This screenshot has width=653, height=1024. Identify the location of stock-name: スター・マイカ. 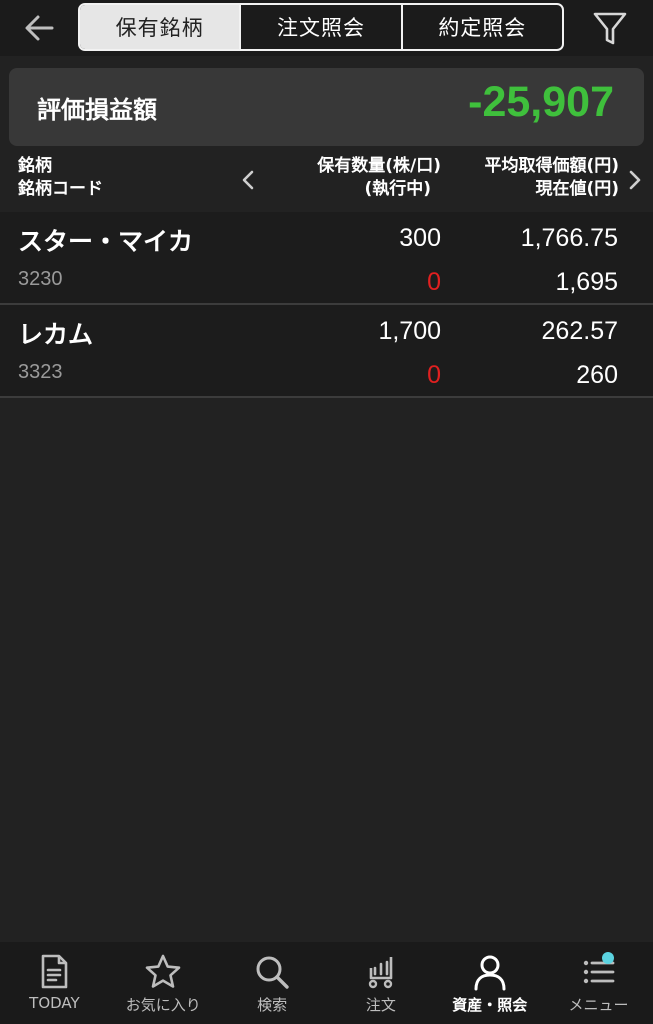
(106, 241).